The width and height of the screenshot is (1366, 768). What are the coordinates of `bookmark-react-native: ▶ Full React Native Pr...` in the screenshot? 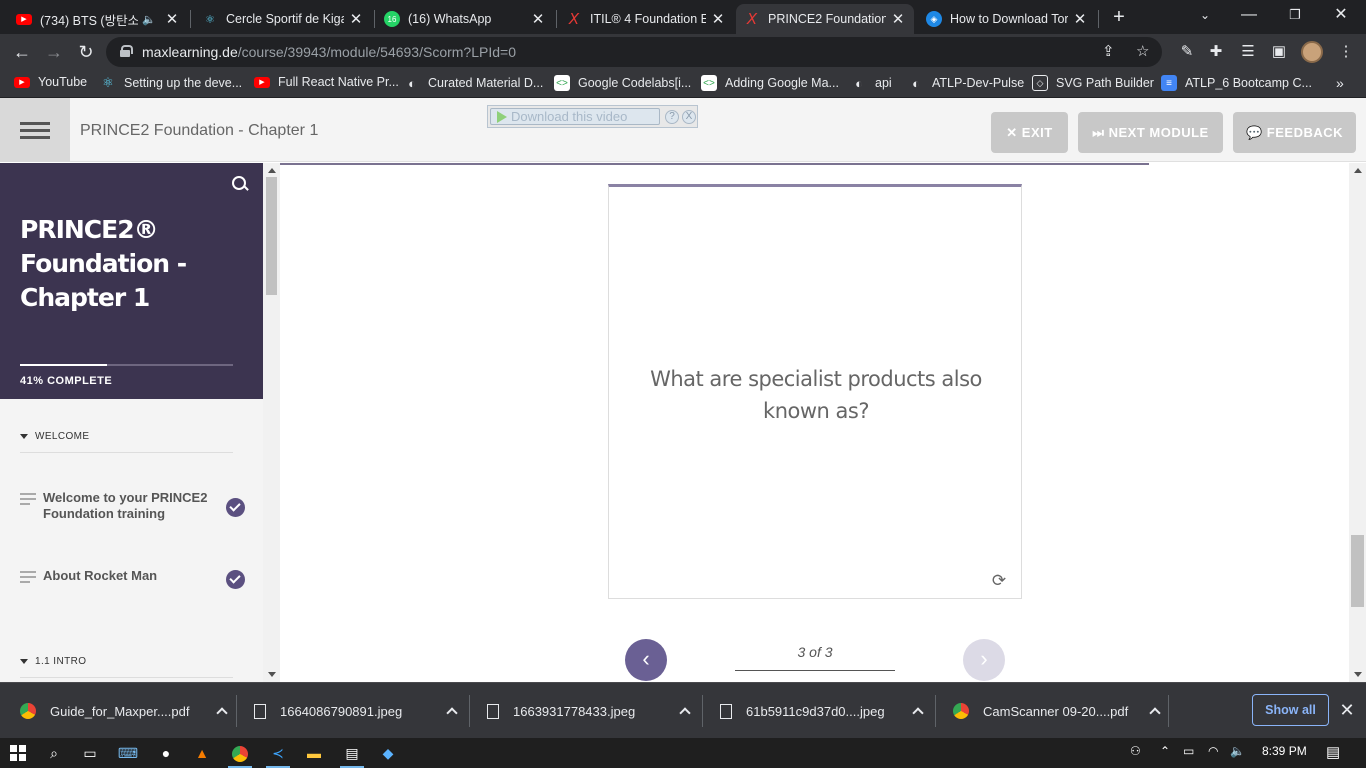 It's located at (326, 82).